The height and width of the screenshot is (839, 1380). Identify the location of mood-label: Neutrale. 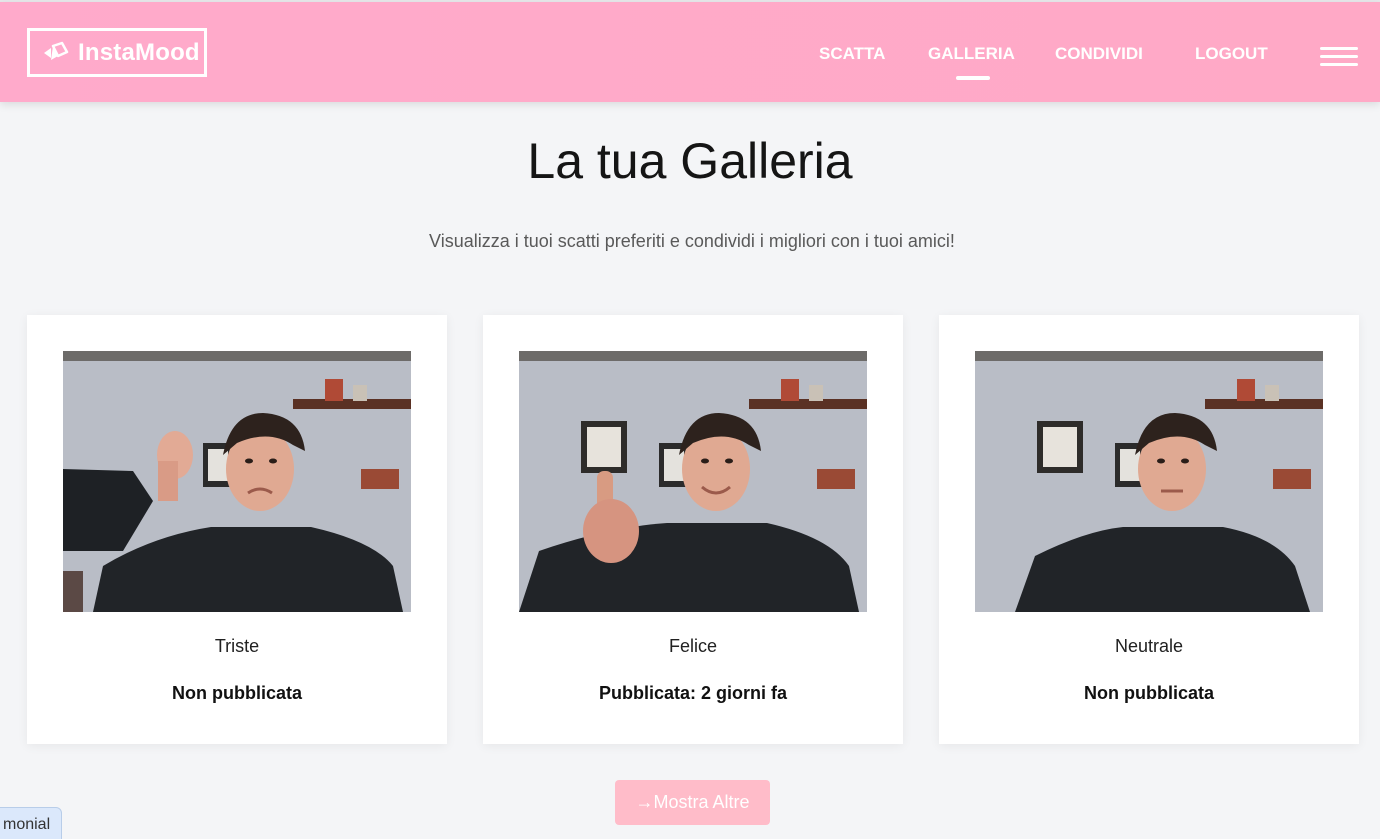
(1149, 646).